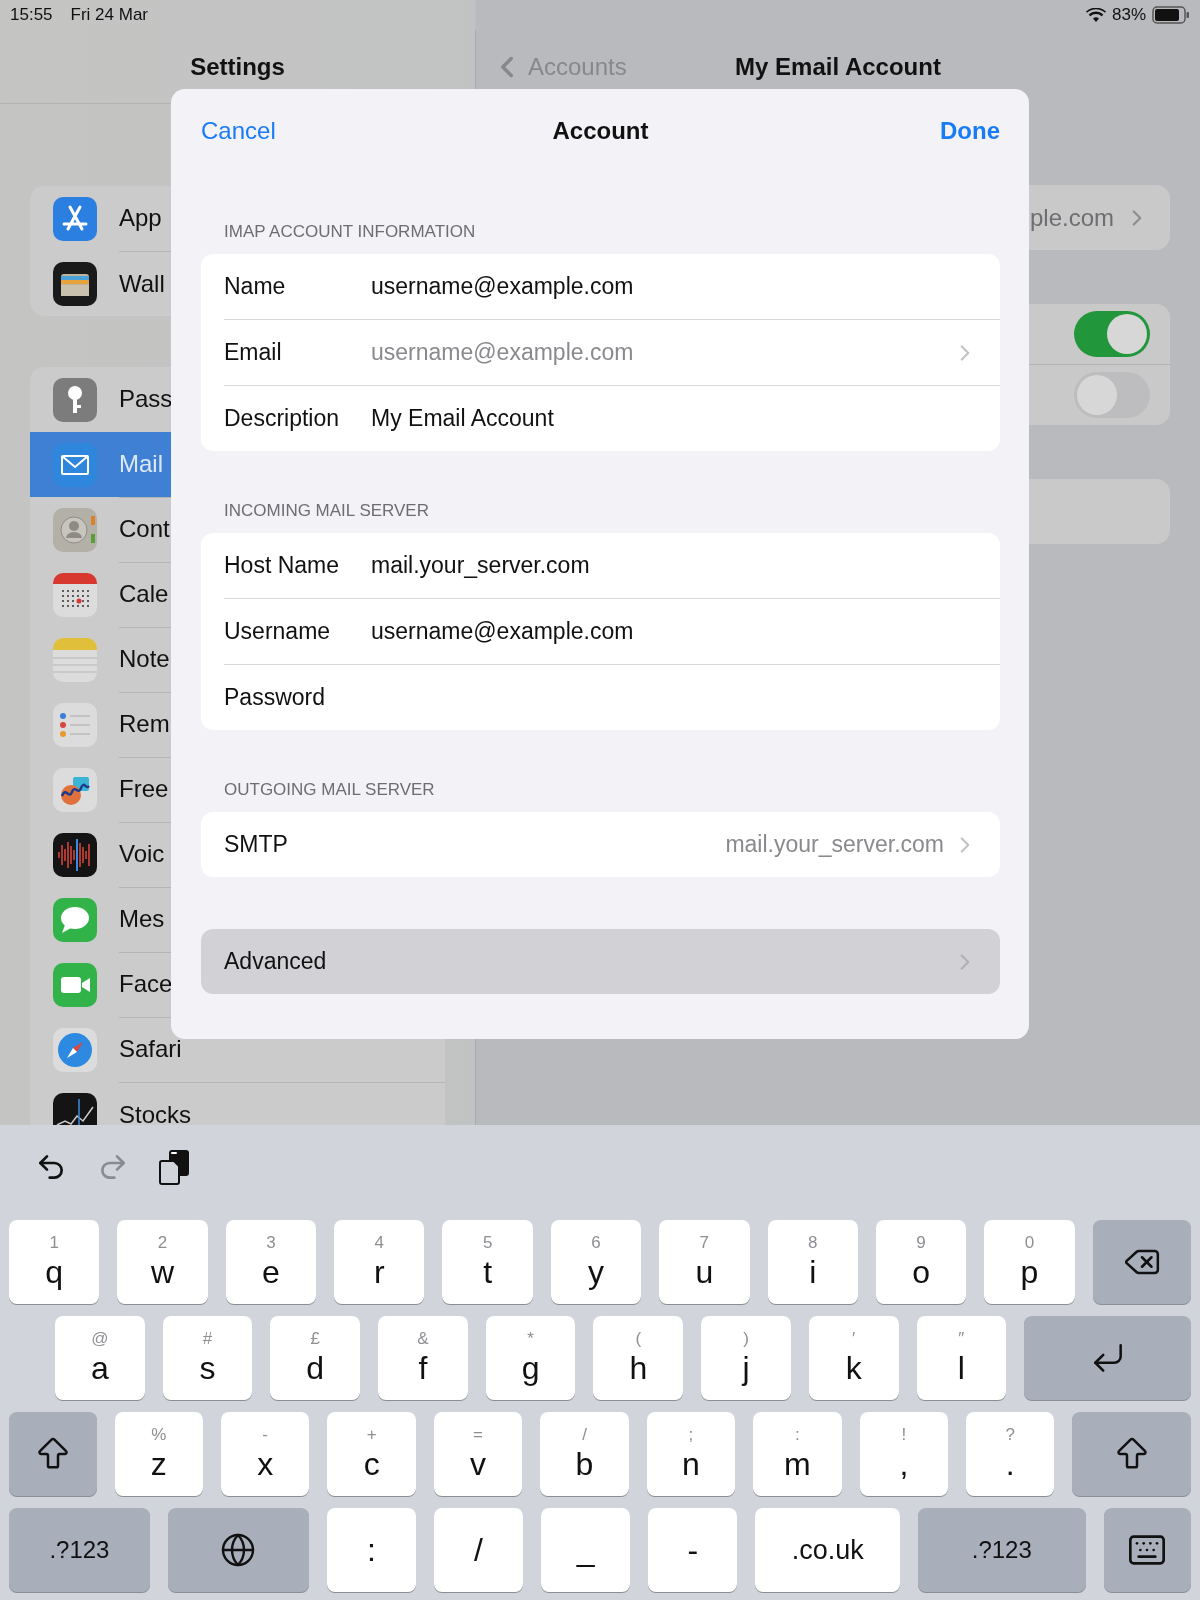 This screenshot has width=1200, height=1600. Describe the element at coordinates (155, 1112) in the screenshot. I see `sidebar-label: Stocks` at that location.